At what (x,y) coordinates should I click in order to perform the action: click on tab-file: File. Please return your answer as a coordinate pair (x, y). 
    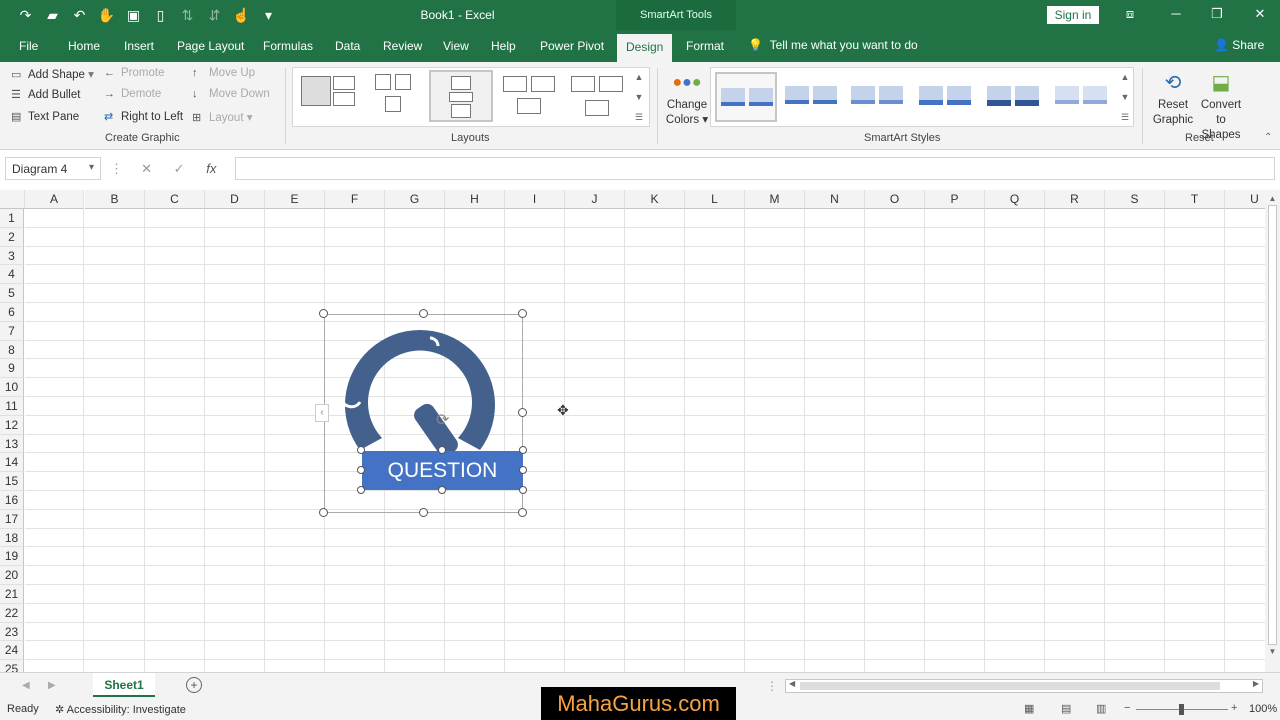
    Looking at the image, I should click on (28, 46).